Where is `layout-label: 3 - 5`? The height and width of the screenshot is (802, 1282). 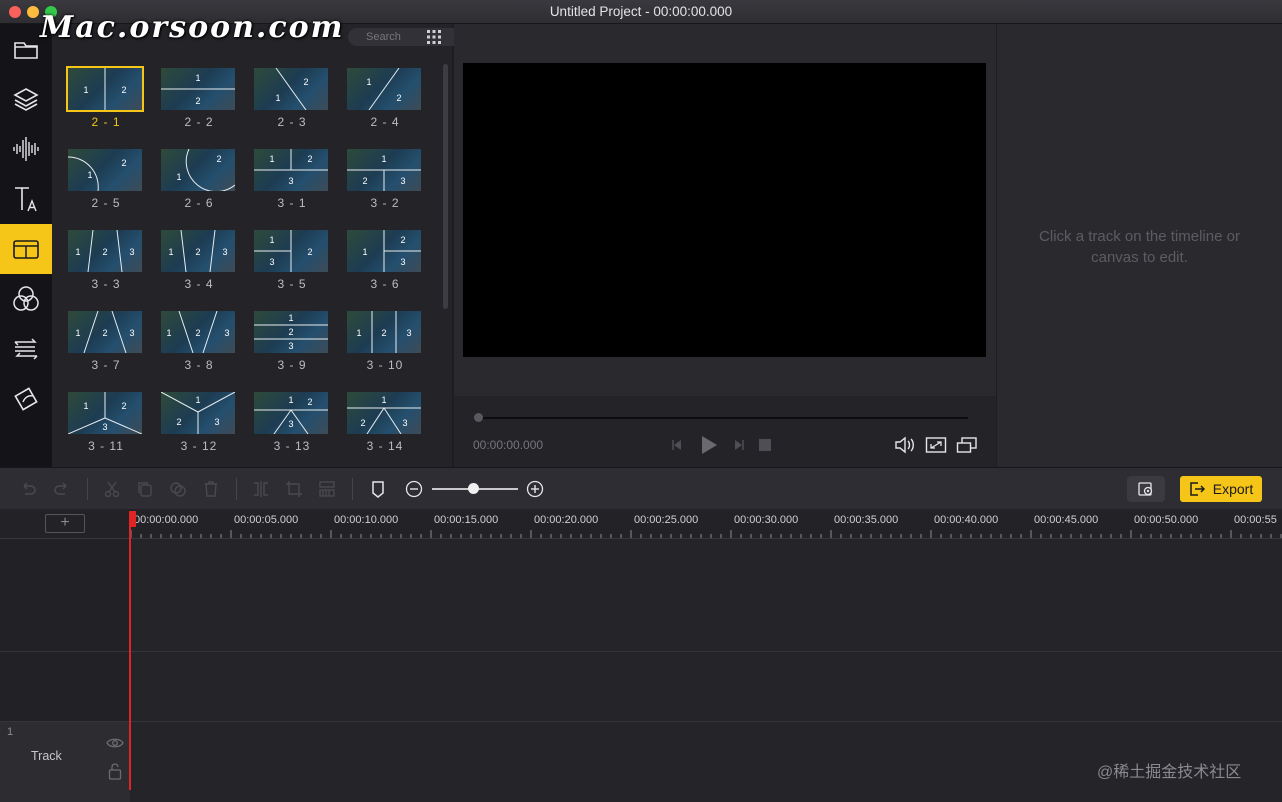 layout-label: 3 - 5 is located at coordinates (292, 284).